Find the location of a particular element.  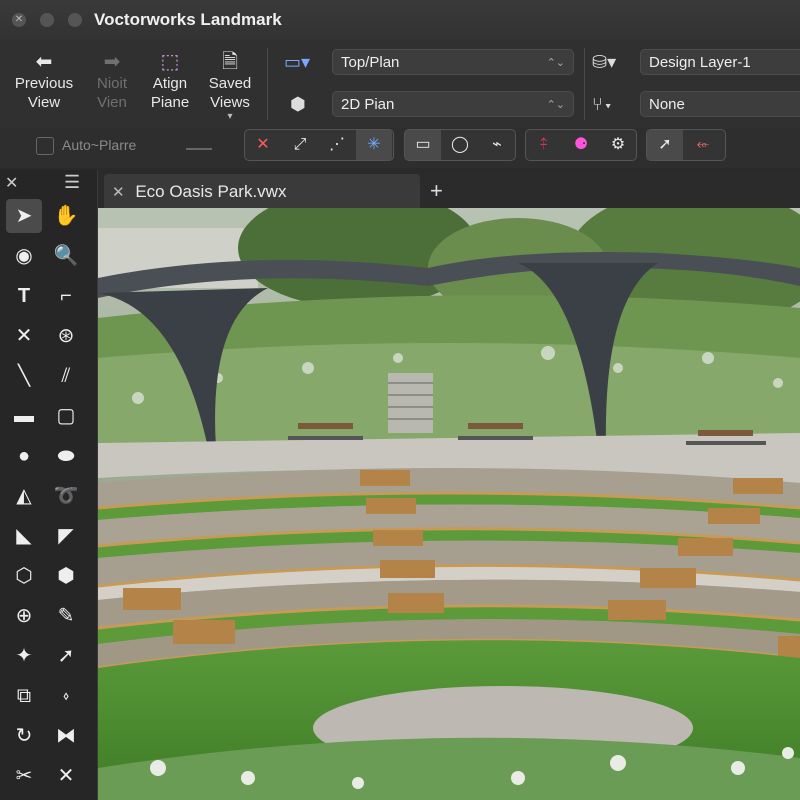

zoom-window-icon is located at coordinates (75, 20).